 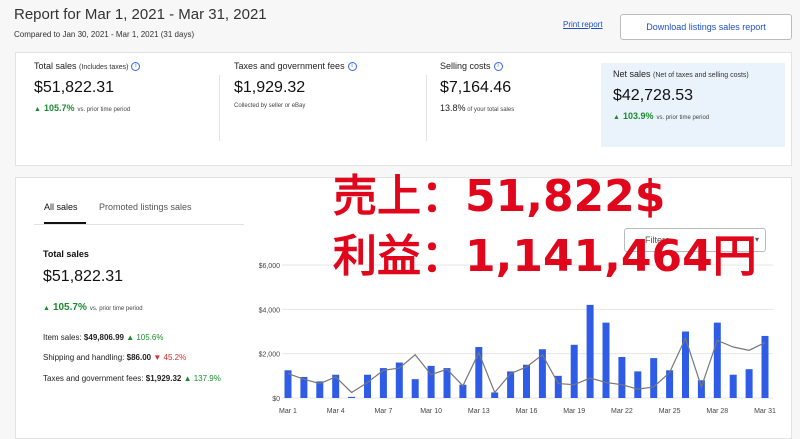 What do you see at coordinates (270, 310) in the screenshot?
I see `y-tick-label: $4,000` at bounding box center [270, 310].